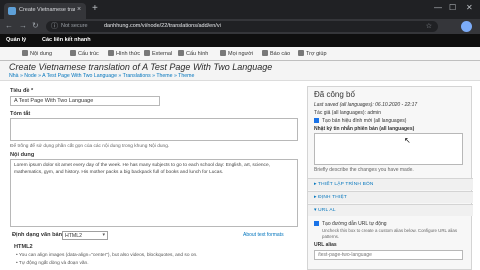 This screenshot has height=270, width=480. What do you see at coordinates (181, 53) in the screenshot?
I see `config-icon` at bounding box center [181, 53].